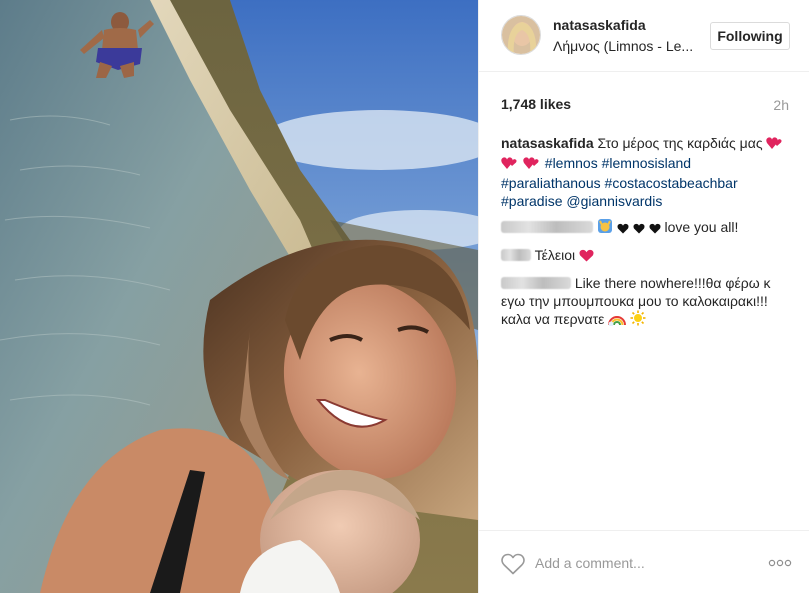  I want to click on avatar, so click(521, 35).